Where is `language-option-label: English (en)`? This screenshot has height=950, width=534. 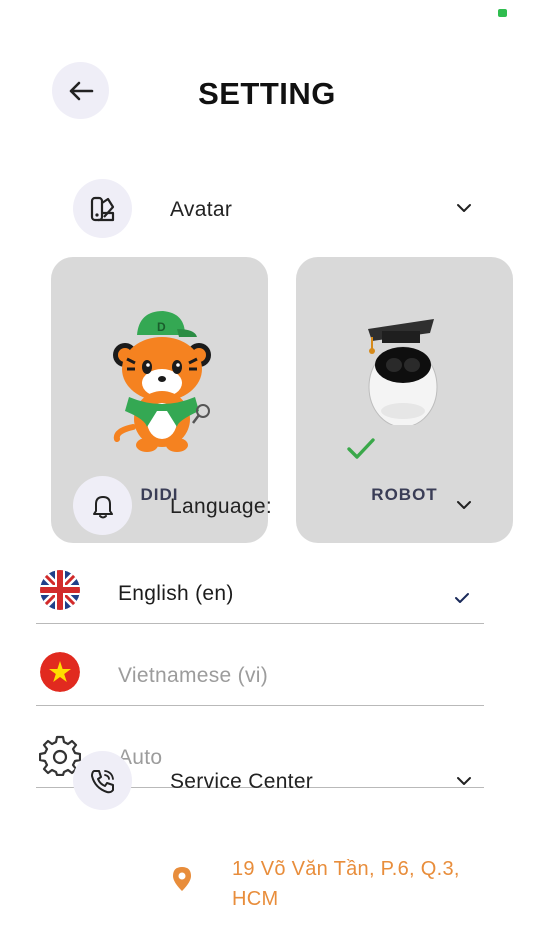
language-option-label: English (en) is located at coordinates (176, 593).